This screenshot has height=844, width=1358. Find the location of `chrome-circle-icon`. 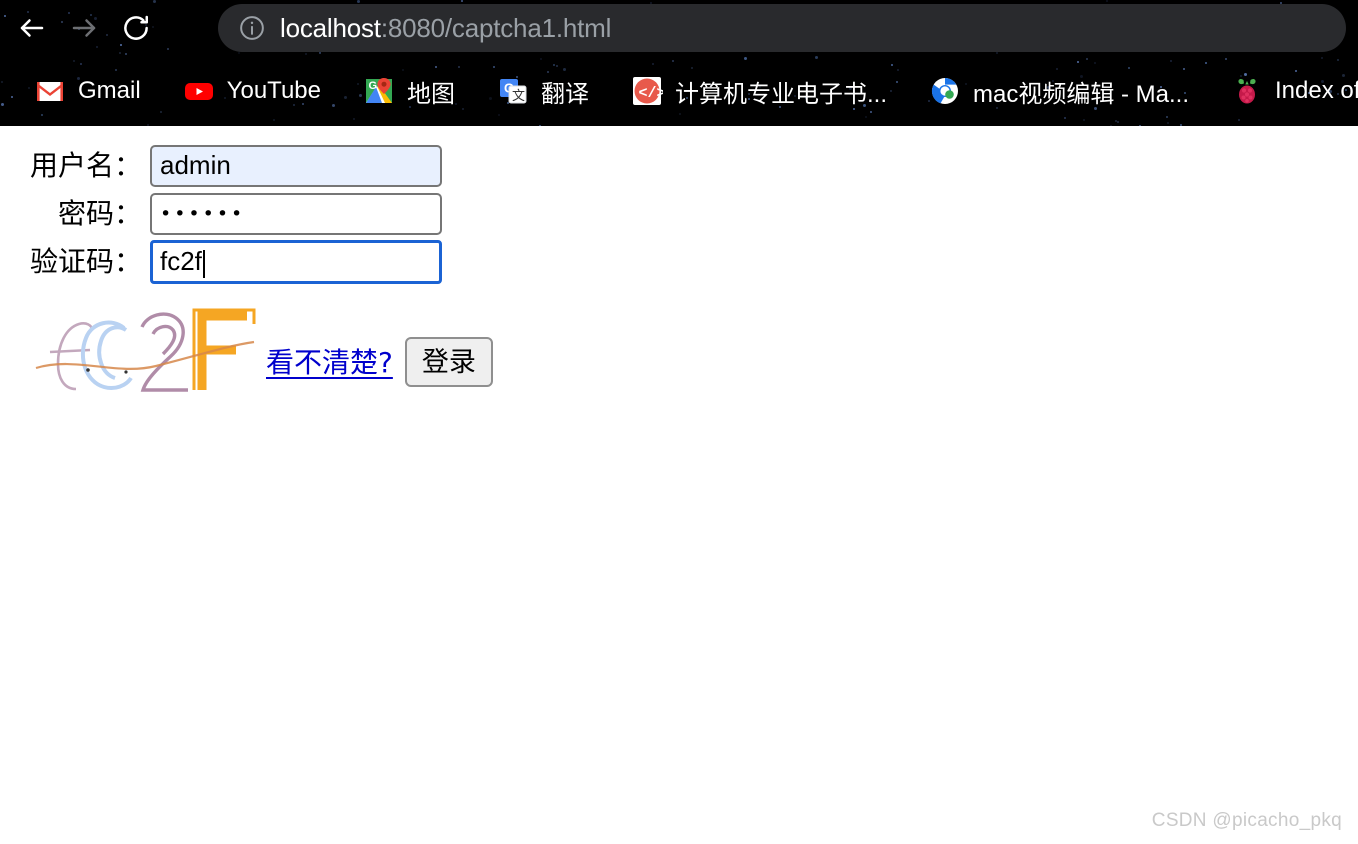

chrome-circle-icon is located at coordinates (945, 91).